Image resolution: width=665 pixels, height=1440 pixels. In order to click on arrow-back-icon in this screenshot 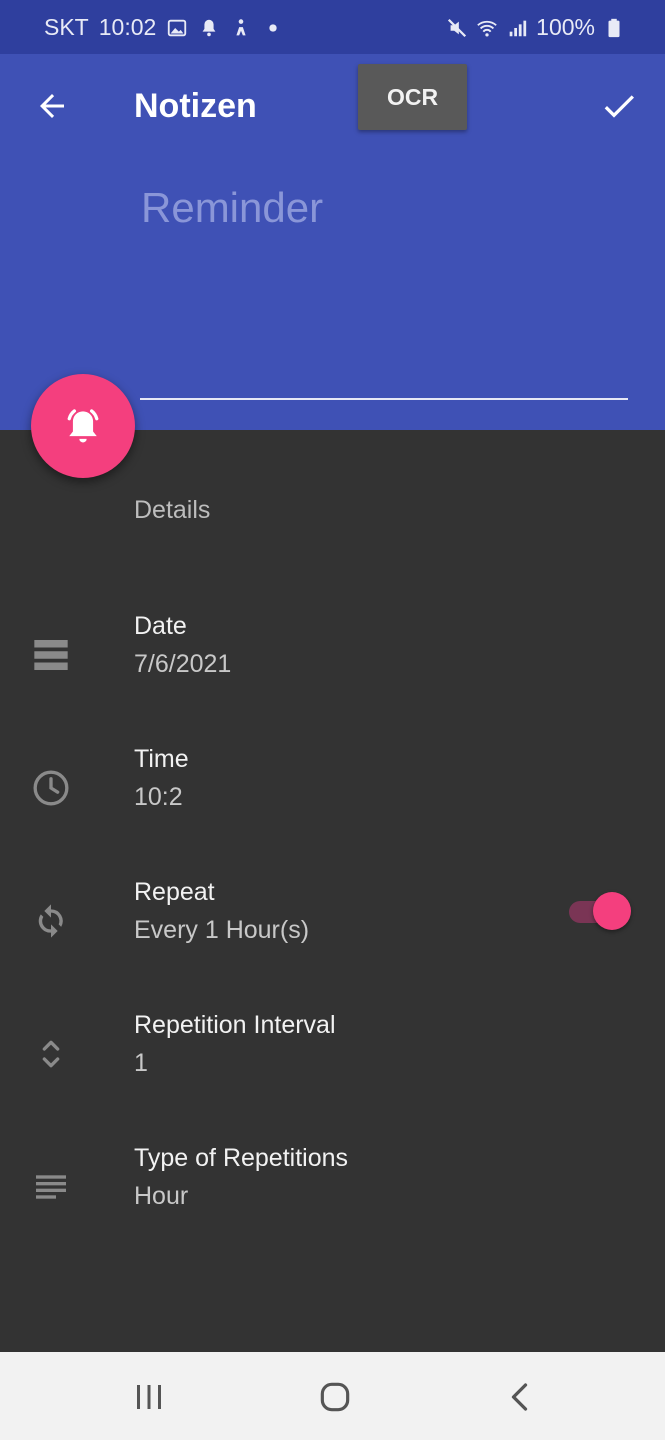, I will do `click(52, 106)`.